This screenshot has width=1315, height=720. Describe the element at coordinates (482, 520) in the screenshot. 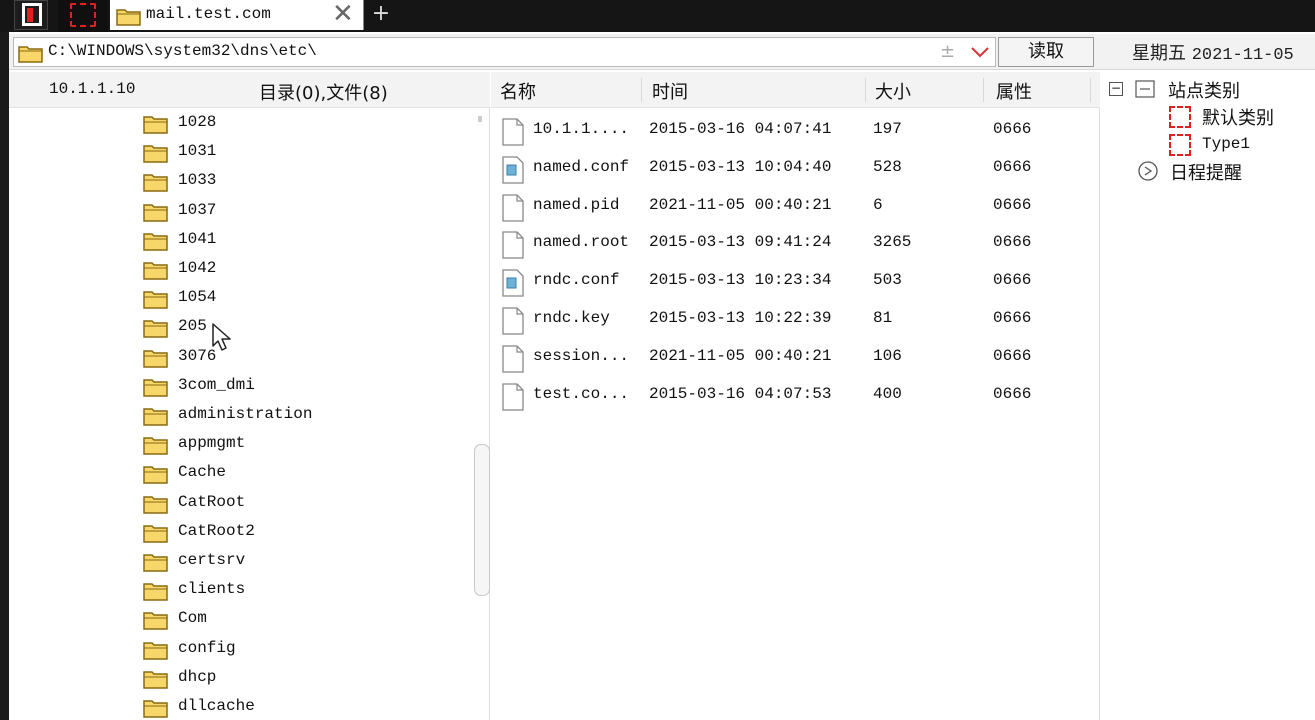

I see `scrollbar-thumb` at that location.